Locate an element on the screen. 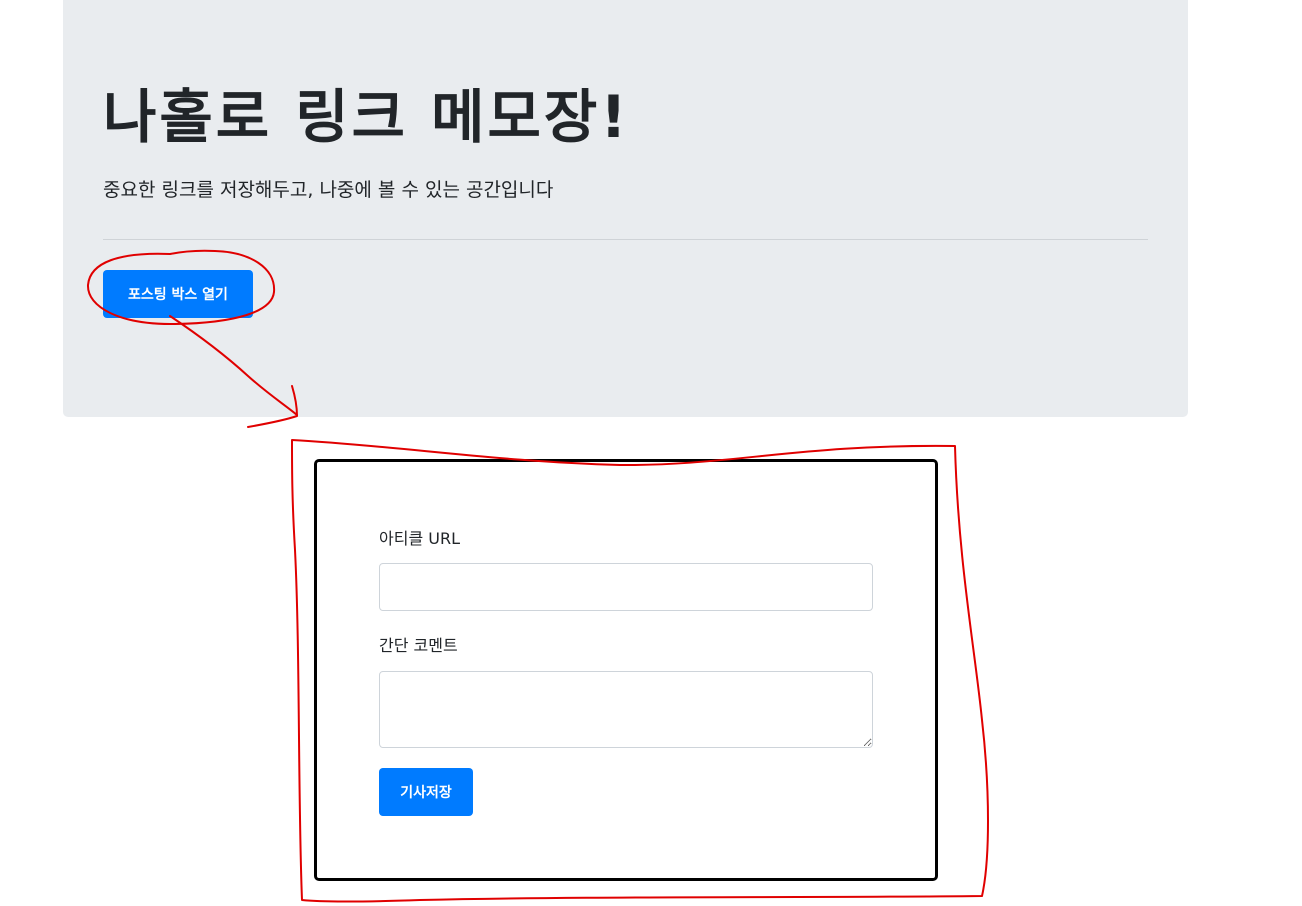 Image resolution: width=1302 pixels, height=906 pixels. save-article-button: 기사저장 is located at coordinates (426, 792).